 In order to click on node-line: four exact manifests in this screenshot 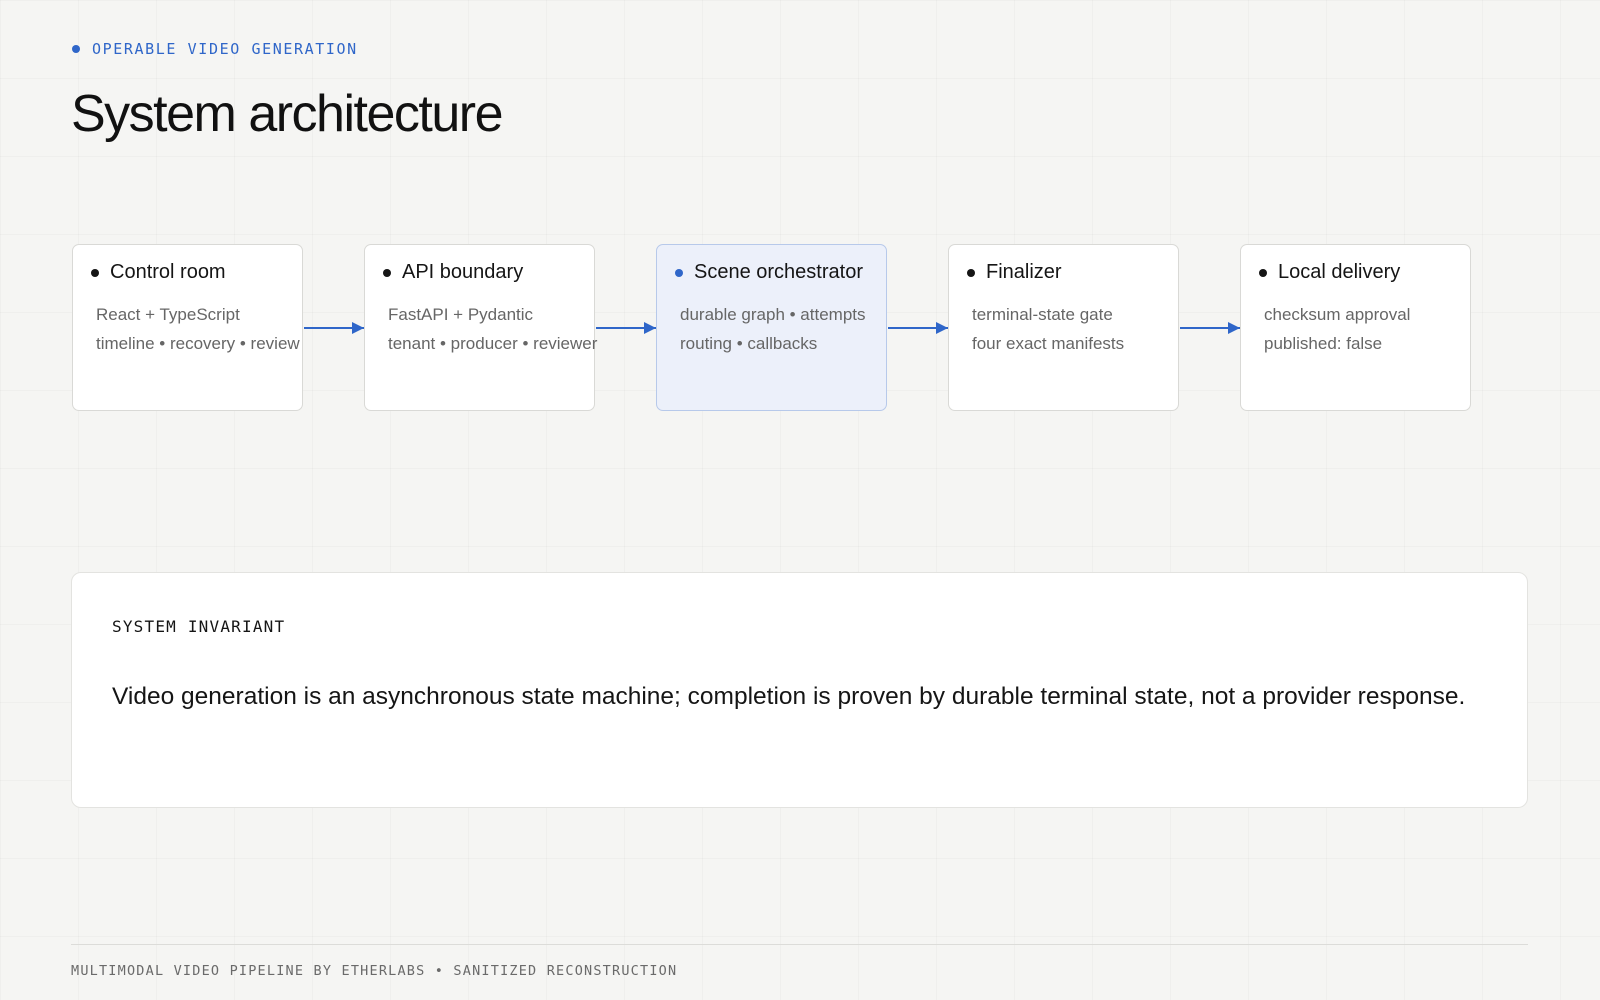, I will do `click(1048, 343)`.